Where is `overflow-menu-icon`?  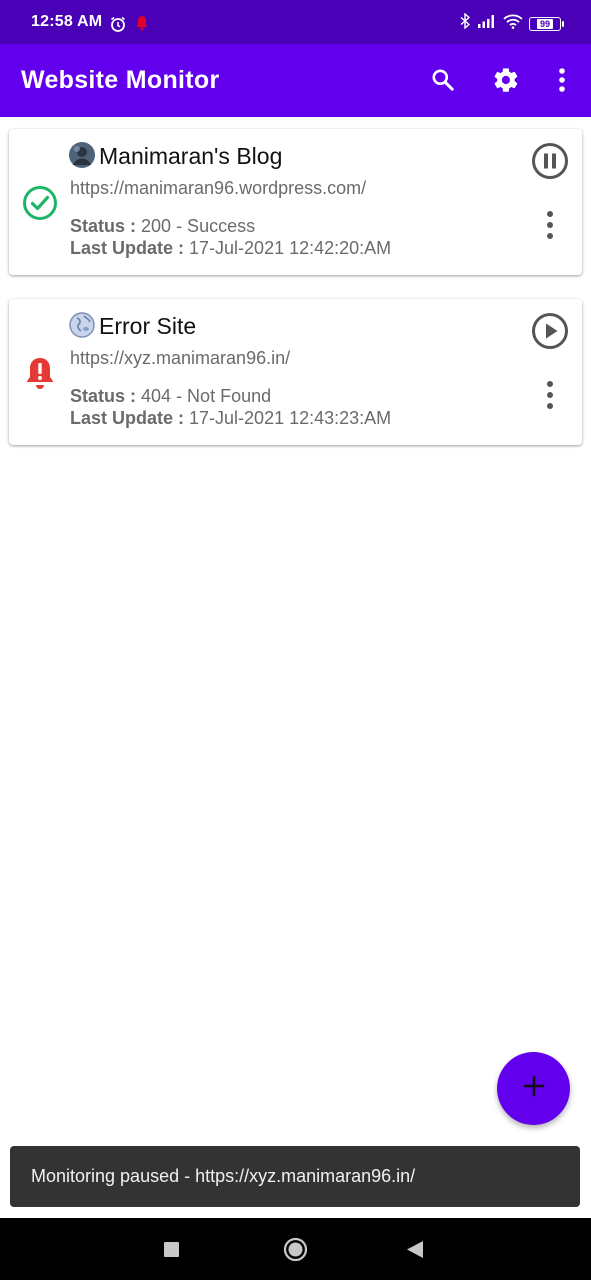
overflow-menu-icon is located at coordinates (562, 80).